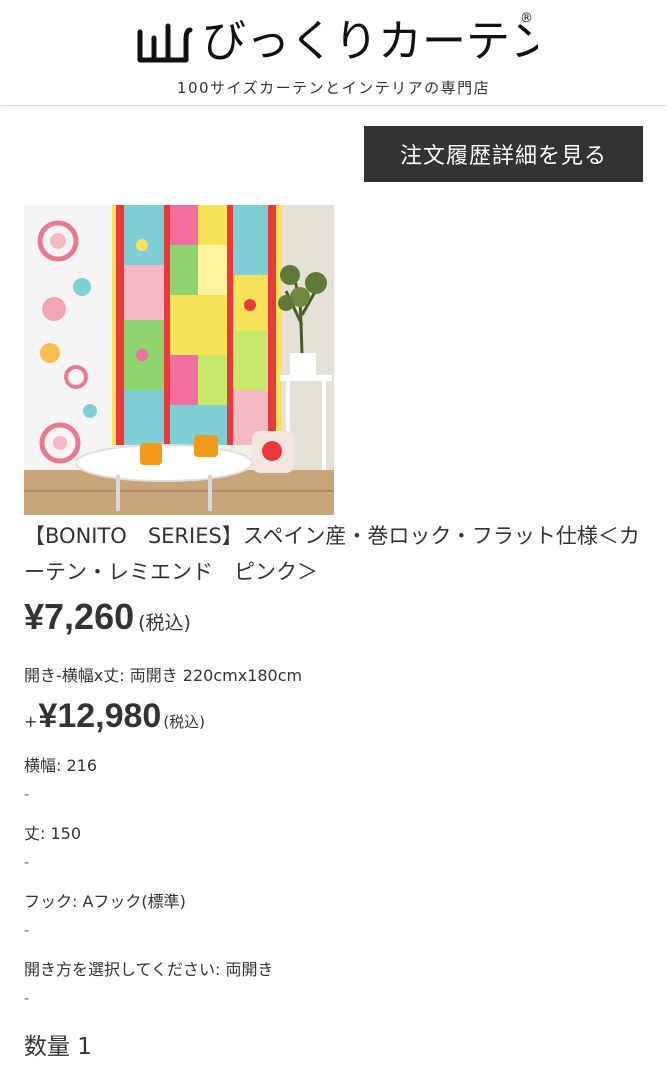  What do you see at coordinates (61, 765) in the screenshot?
I see `width-option: 横幅: 216` at bounding box center [61, 765].